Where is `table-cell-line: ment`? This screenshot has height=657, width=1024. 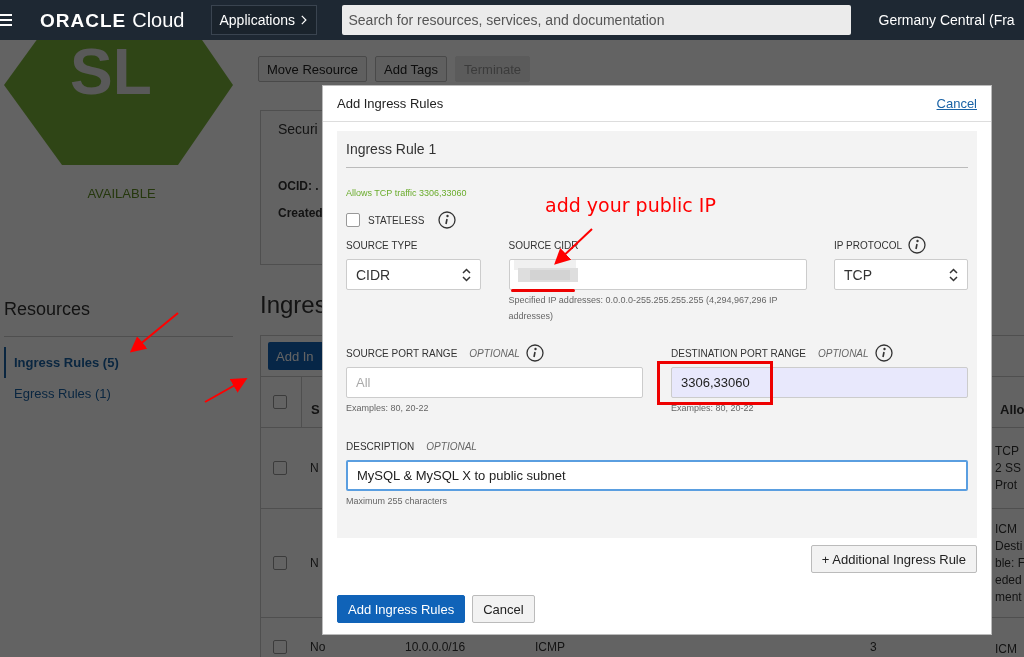
table-cell-line: ment is located at coordinates (1008, 597).